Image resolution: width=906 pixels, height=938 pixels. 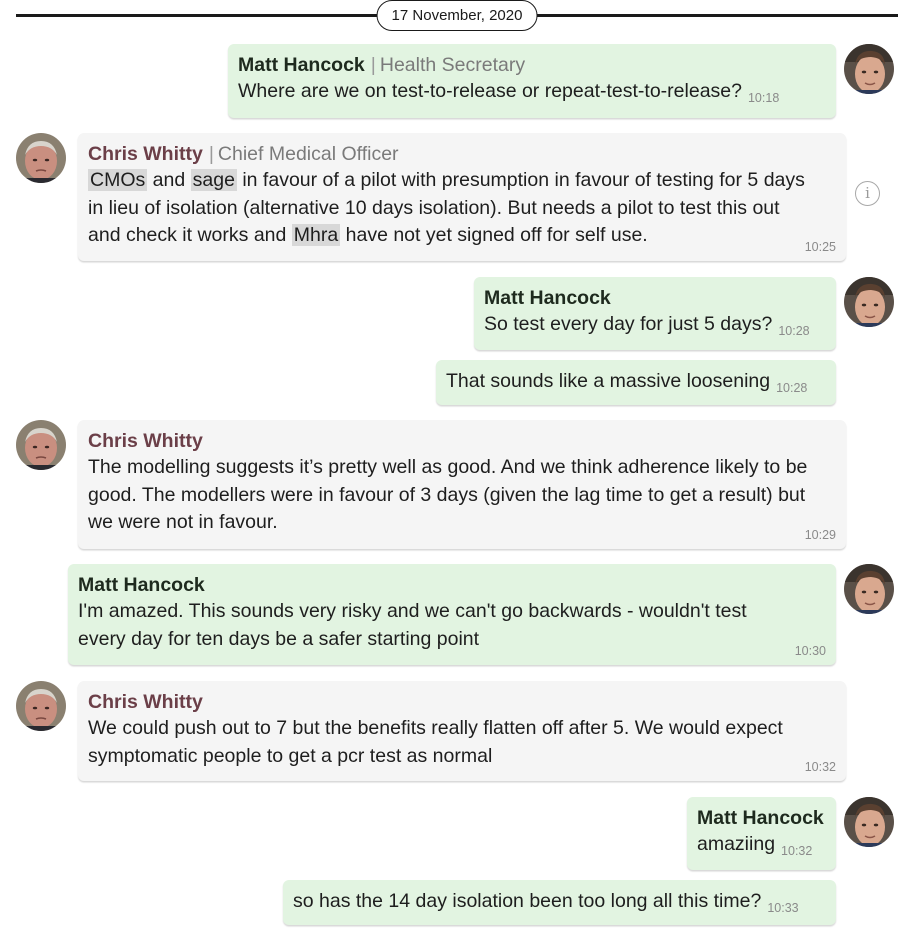 I want to click on message-time: 10:33, so click(x=783, y=908).